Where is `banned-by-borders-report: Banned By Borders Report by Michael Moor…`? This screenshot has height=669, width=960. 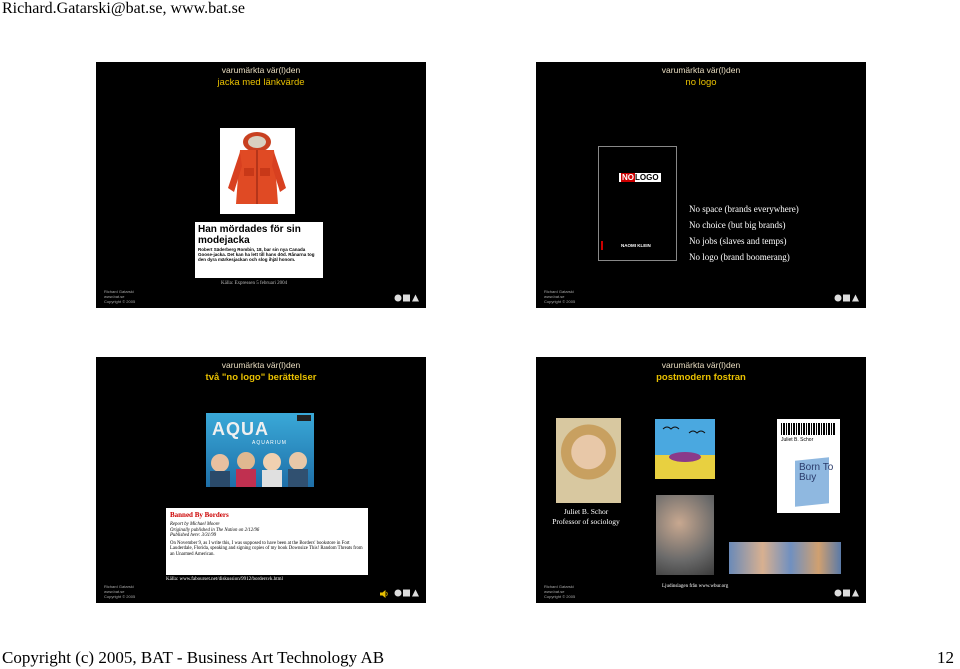 banned-by-borders-report: Banned By Borders Report by Michael Moor… is located at coordinates (267, 541).